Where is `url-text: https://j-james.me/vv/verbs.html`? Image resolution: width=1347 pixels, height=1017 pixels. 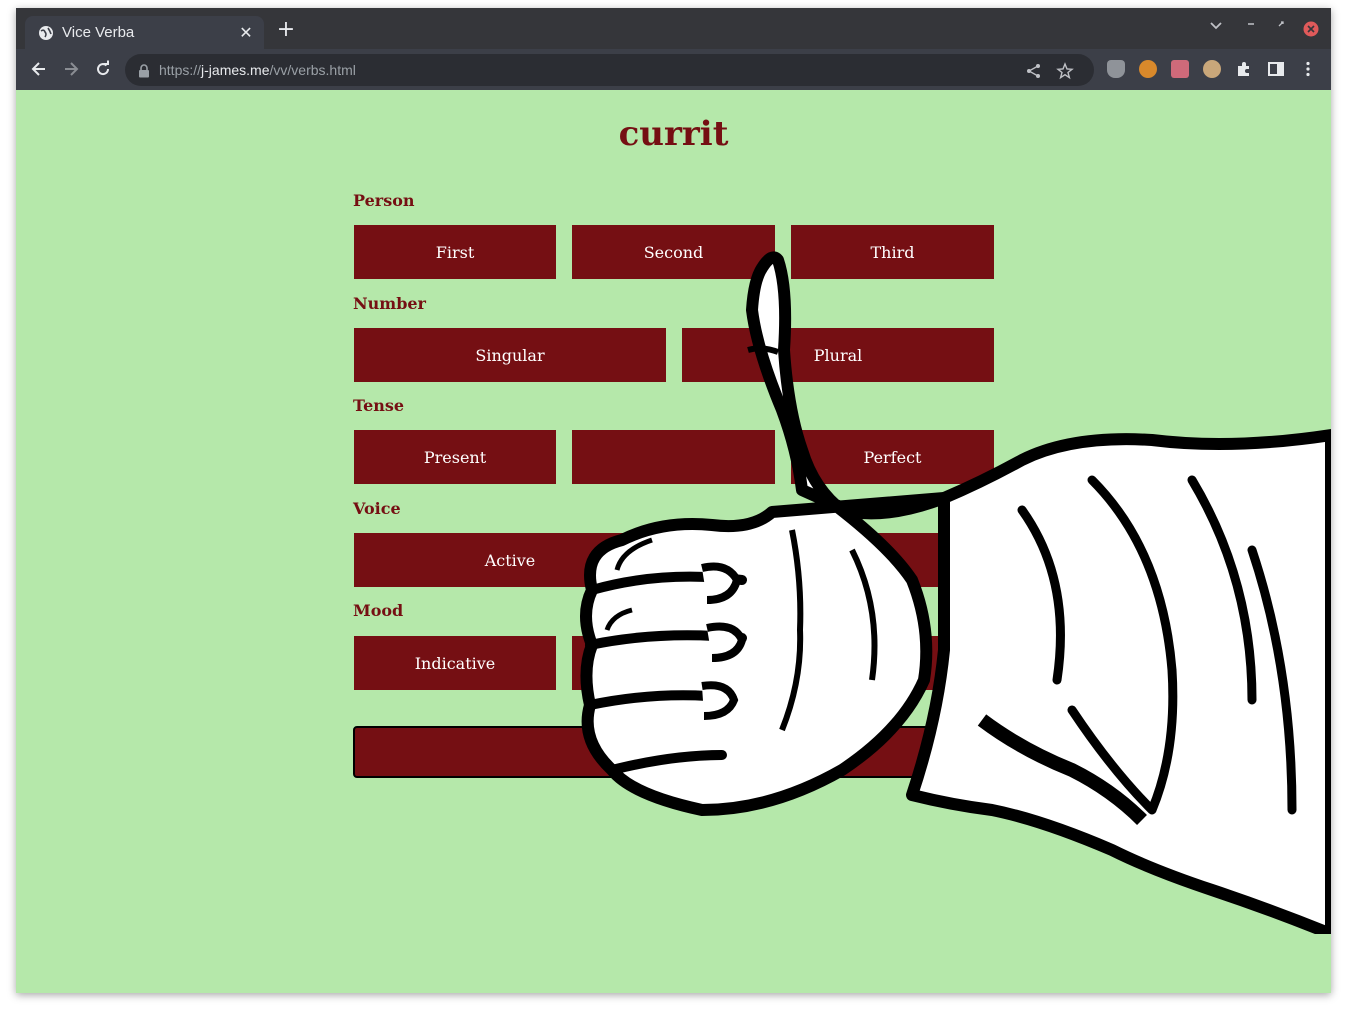
url-text: https://j-james.me/vv/verbs.html is located at coordinates (257, 70).